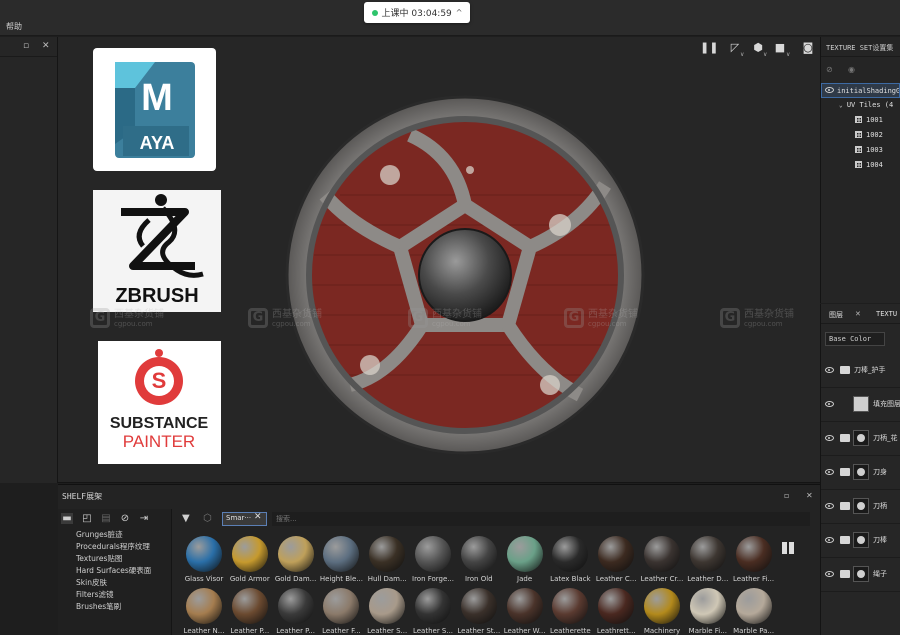 Image resolution: width=900 pixels, height=635 pixels. I want to click on eye-icon: ◉, so click(851, 69).